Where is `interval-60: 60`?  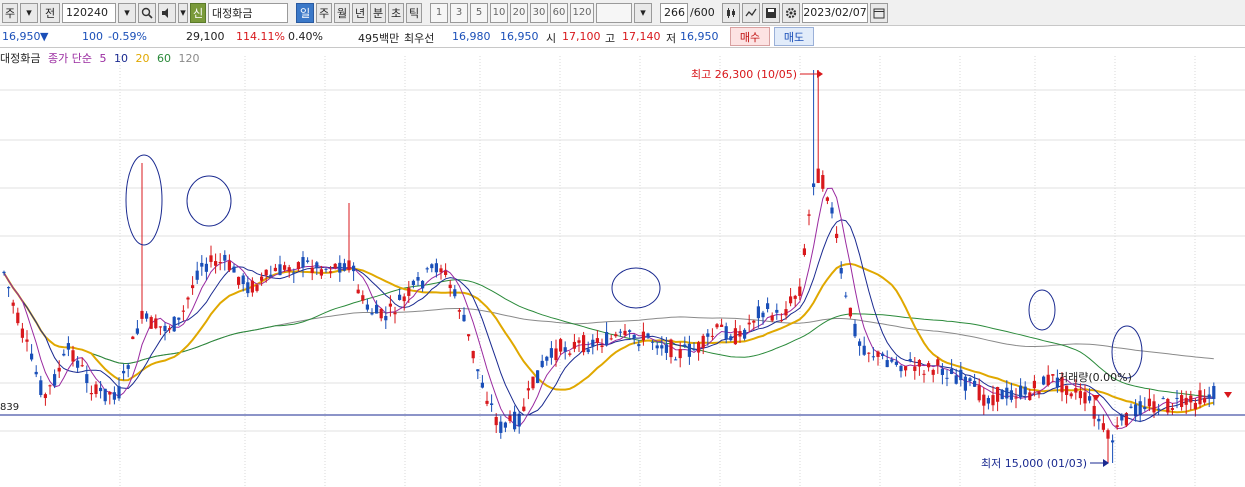
interval-60: 60 is located at coordinates (559, 12).